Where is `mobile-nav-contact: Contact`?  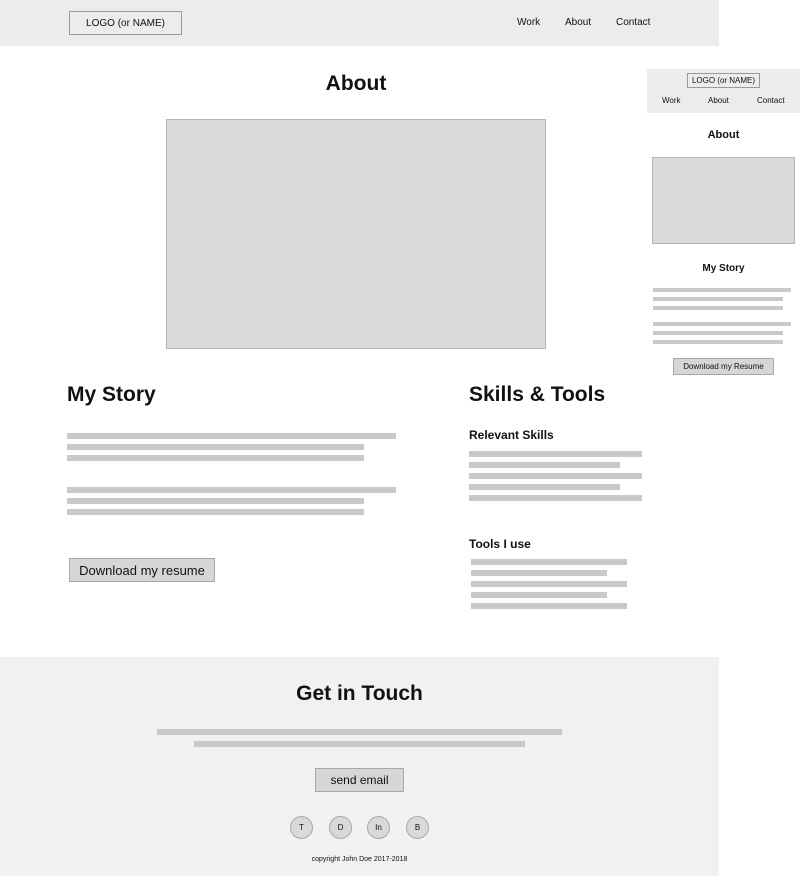
mobile-nav-contact: Contact is located at coordinates (771, 100).